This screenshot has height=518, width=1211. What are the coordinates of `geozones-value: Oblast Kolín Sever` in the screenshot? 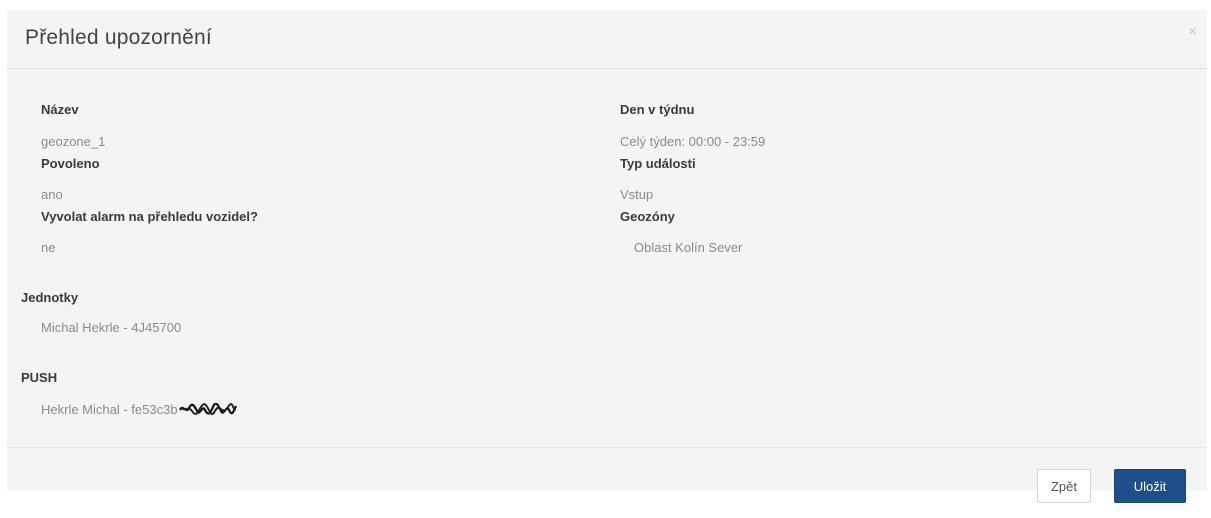 It's located at (688, 247).